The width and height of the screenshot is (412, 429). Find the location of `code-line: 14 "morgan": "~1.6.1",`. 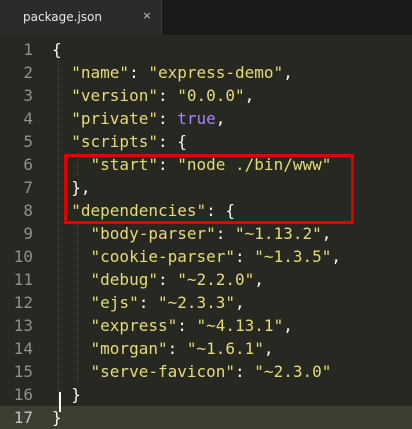

code-line: 14 "morgan": "~1.6.1", is located at coordinates (206, 348).